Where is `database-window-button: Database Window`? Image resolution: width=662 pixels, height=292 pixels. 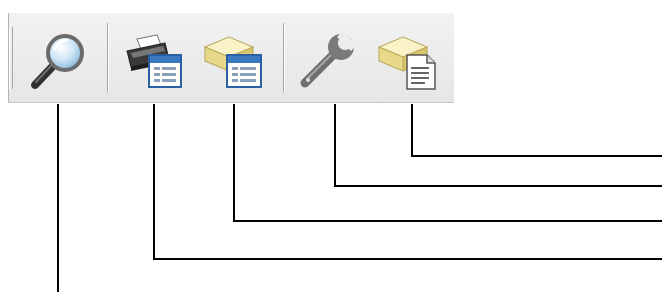 database-window-button: Database Window is located at coordinates (234, 60).